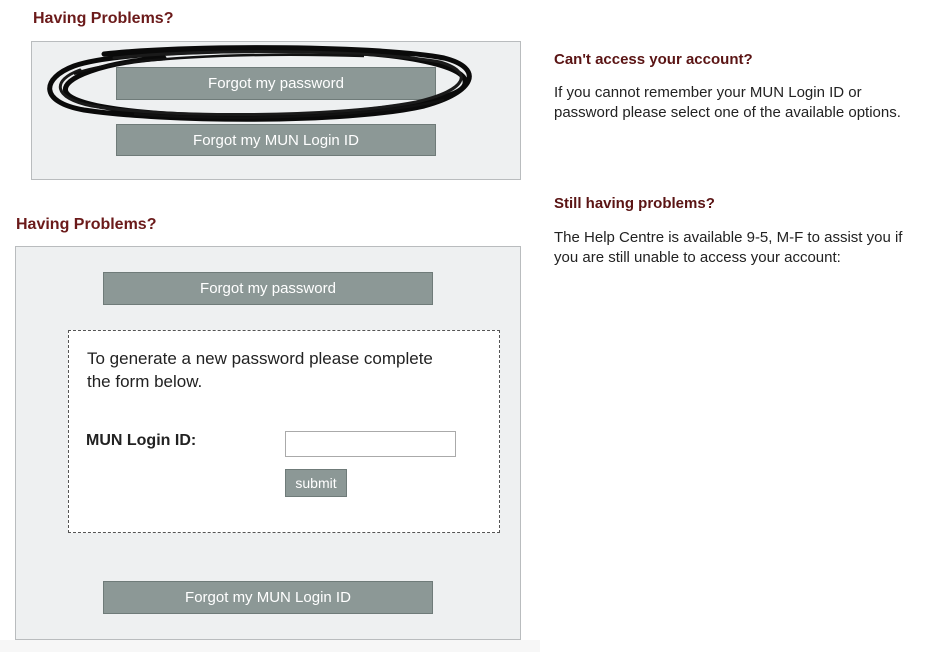 Image resolution: width=929 pixels, height=652 pixels. What do you see at coordinates (276, 140) in the screenshot?
I see `top-forgot-login-id-button: Forgot my MUN Login ID` at bounding box center [276, 140].